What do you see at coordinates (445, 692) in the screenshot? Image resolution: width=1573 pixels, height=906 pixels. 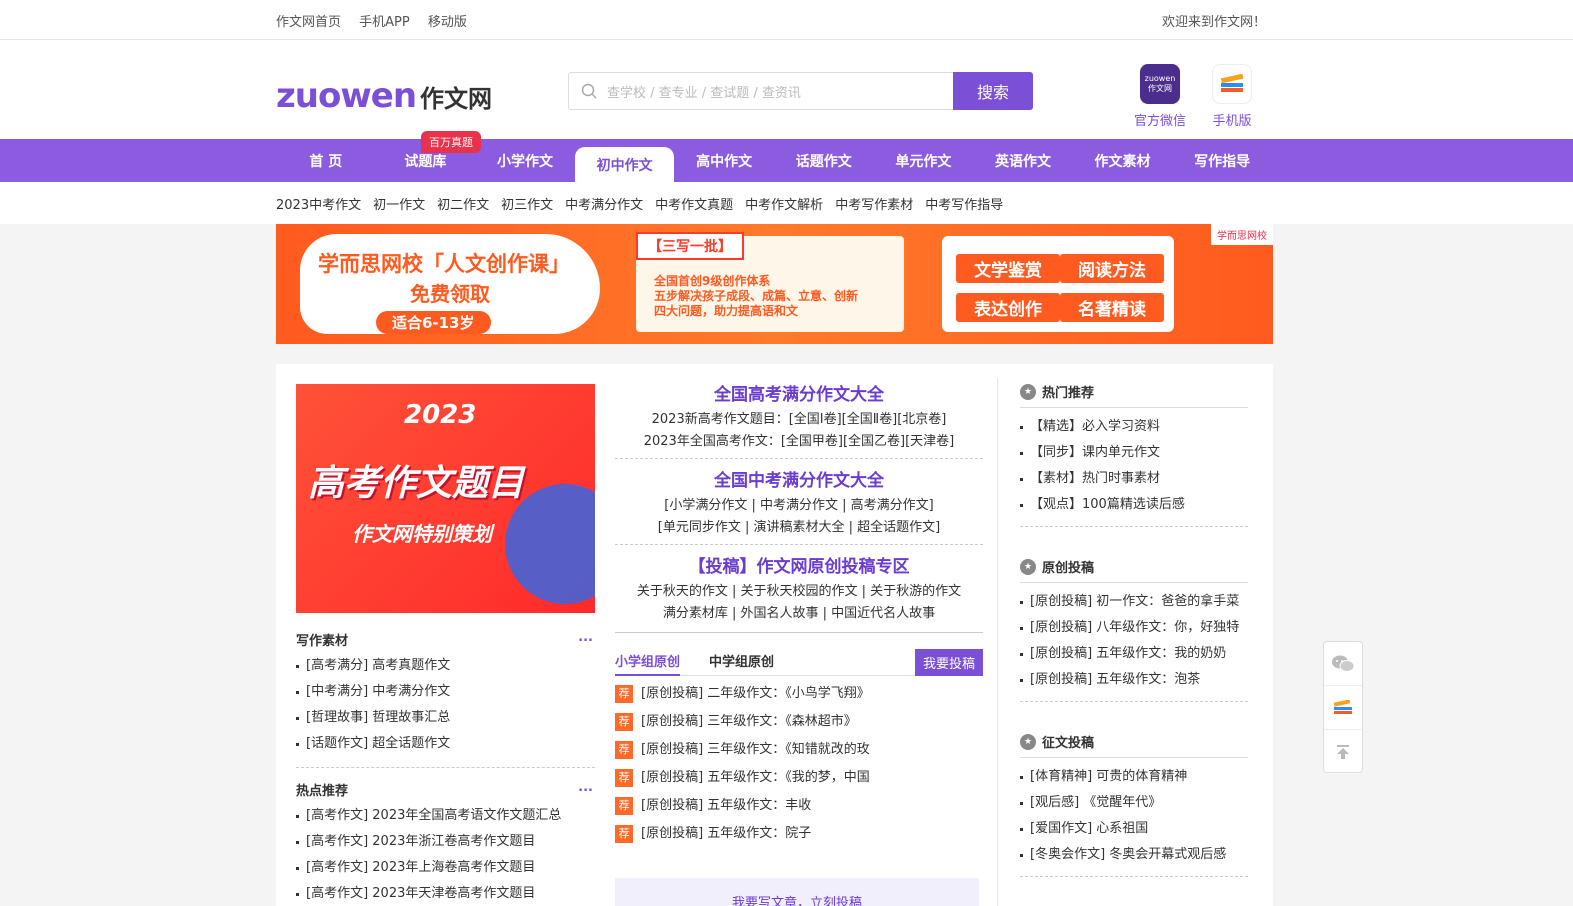 I see `list-item: [中考满分] 中考满分作文` at bounding box center [445, 692].